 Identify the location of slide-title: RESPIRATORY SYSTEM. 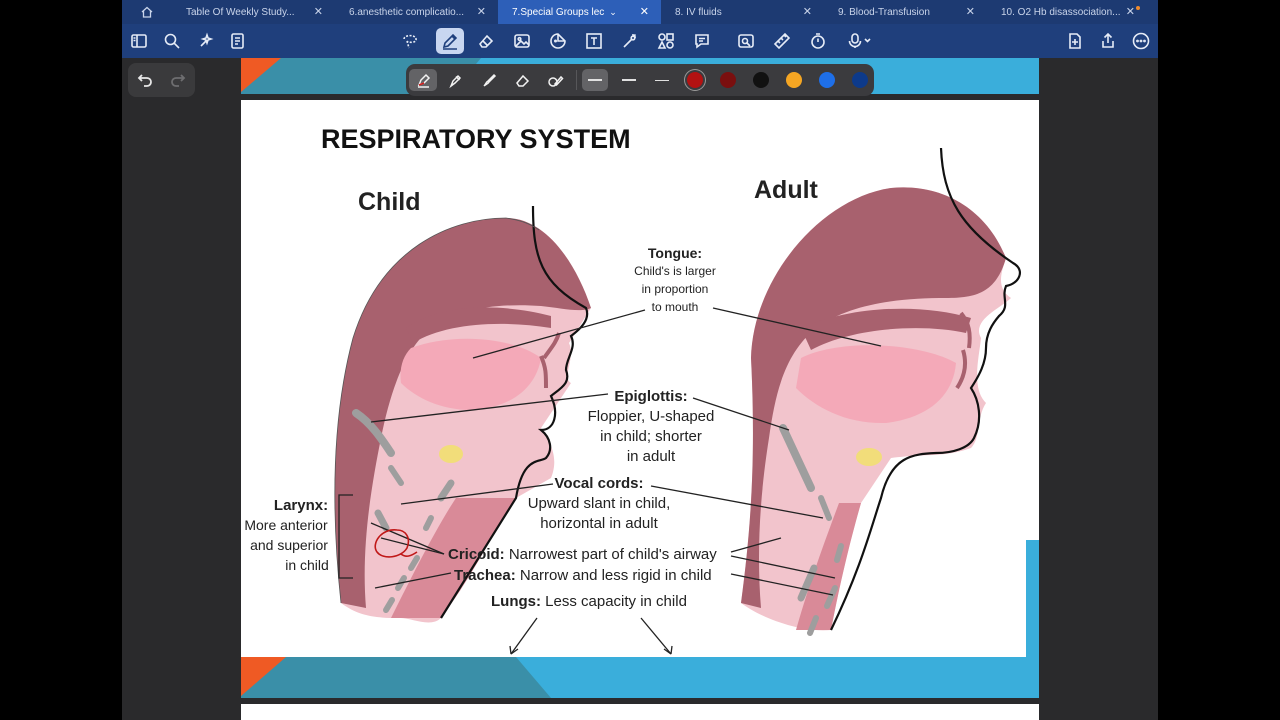
(476, 139).